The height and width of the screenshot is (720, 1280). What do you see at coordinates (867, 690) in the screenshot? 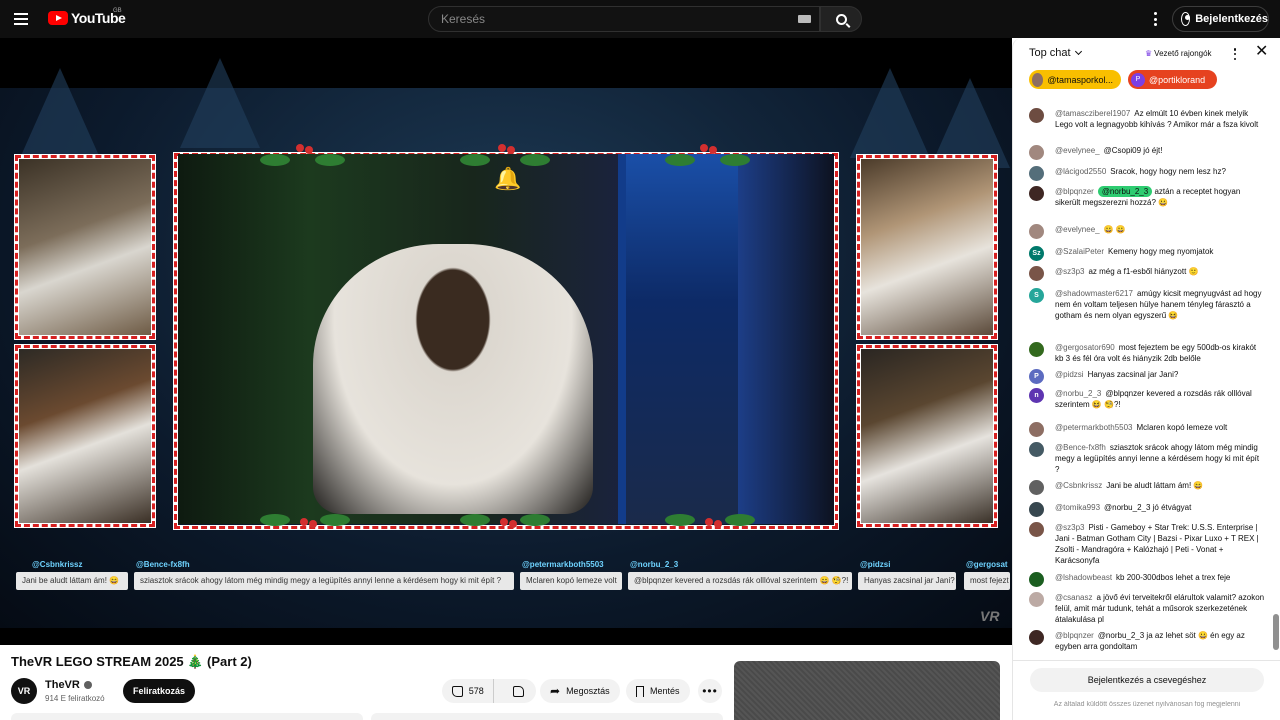
I see `related-video-thumbnail` at bounding box center [867, 690].